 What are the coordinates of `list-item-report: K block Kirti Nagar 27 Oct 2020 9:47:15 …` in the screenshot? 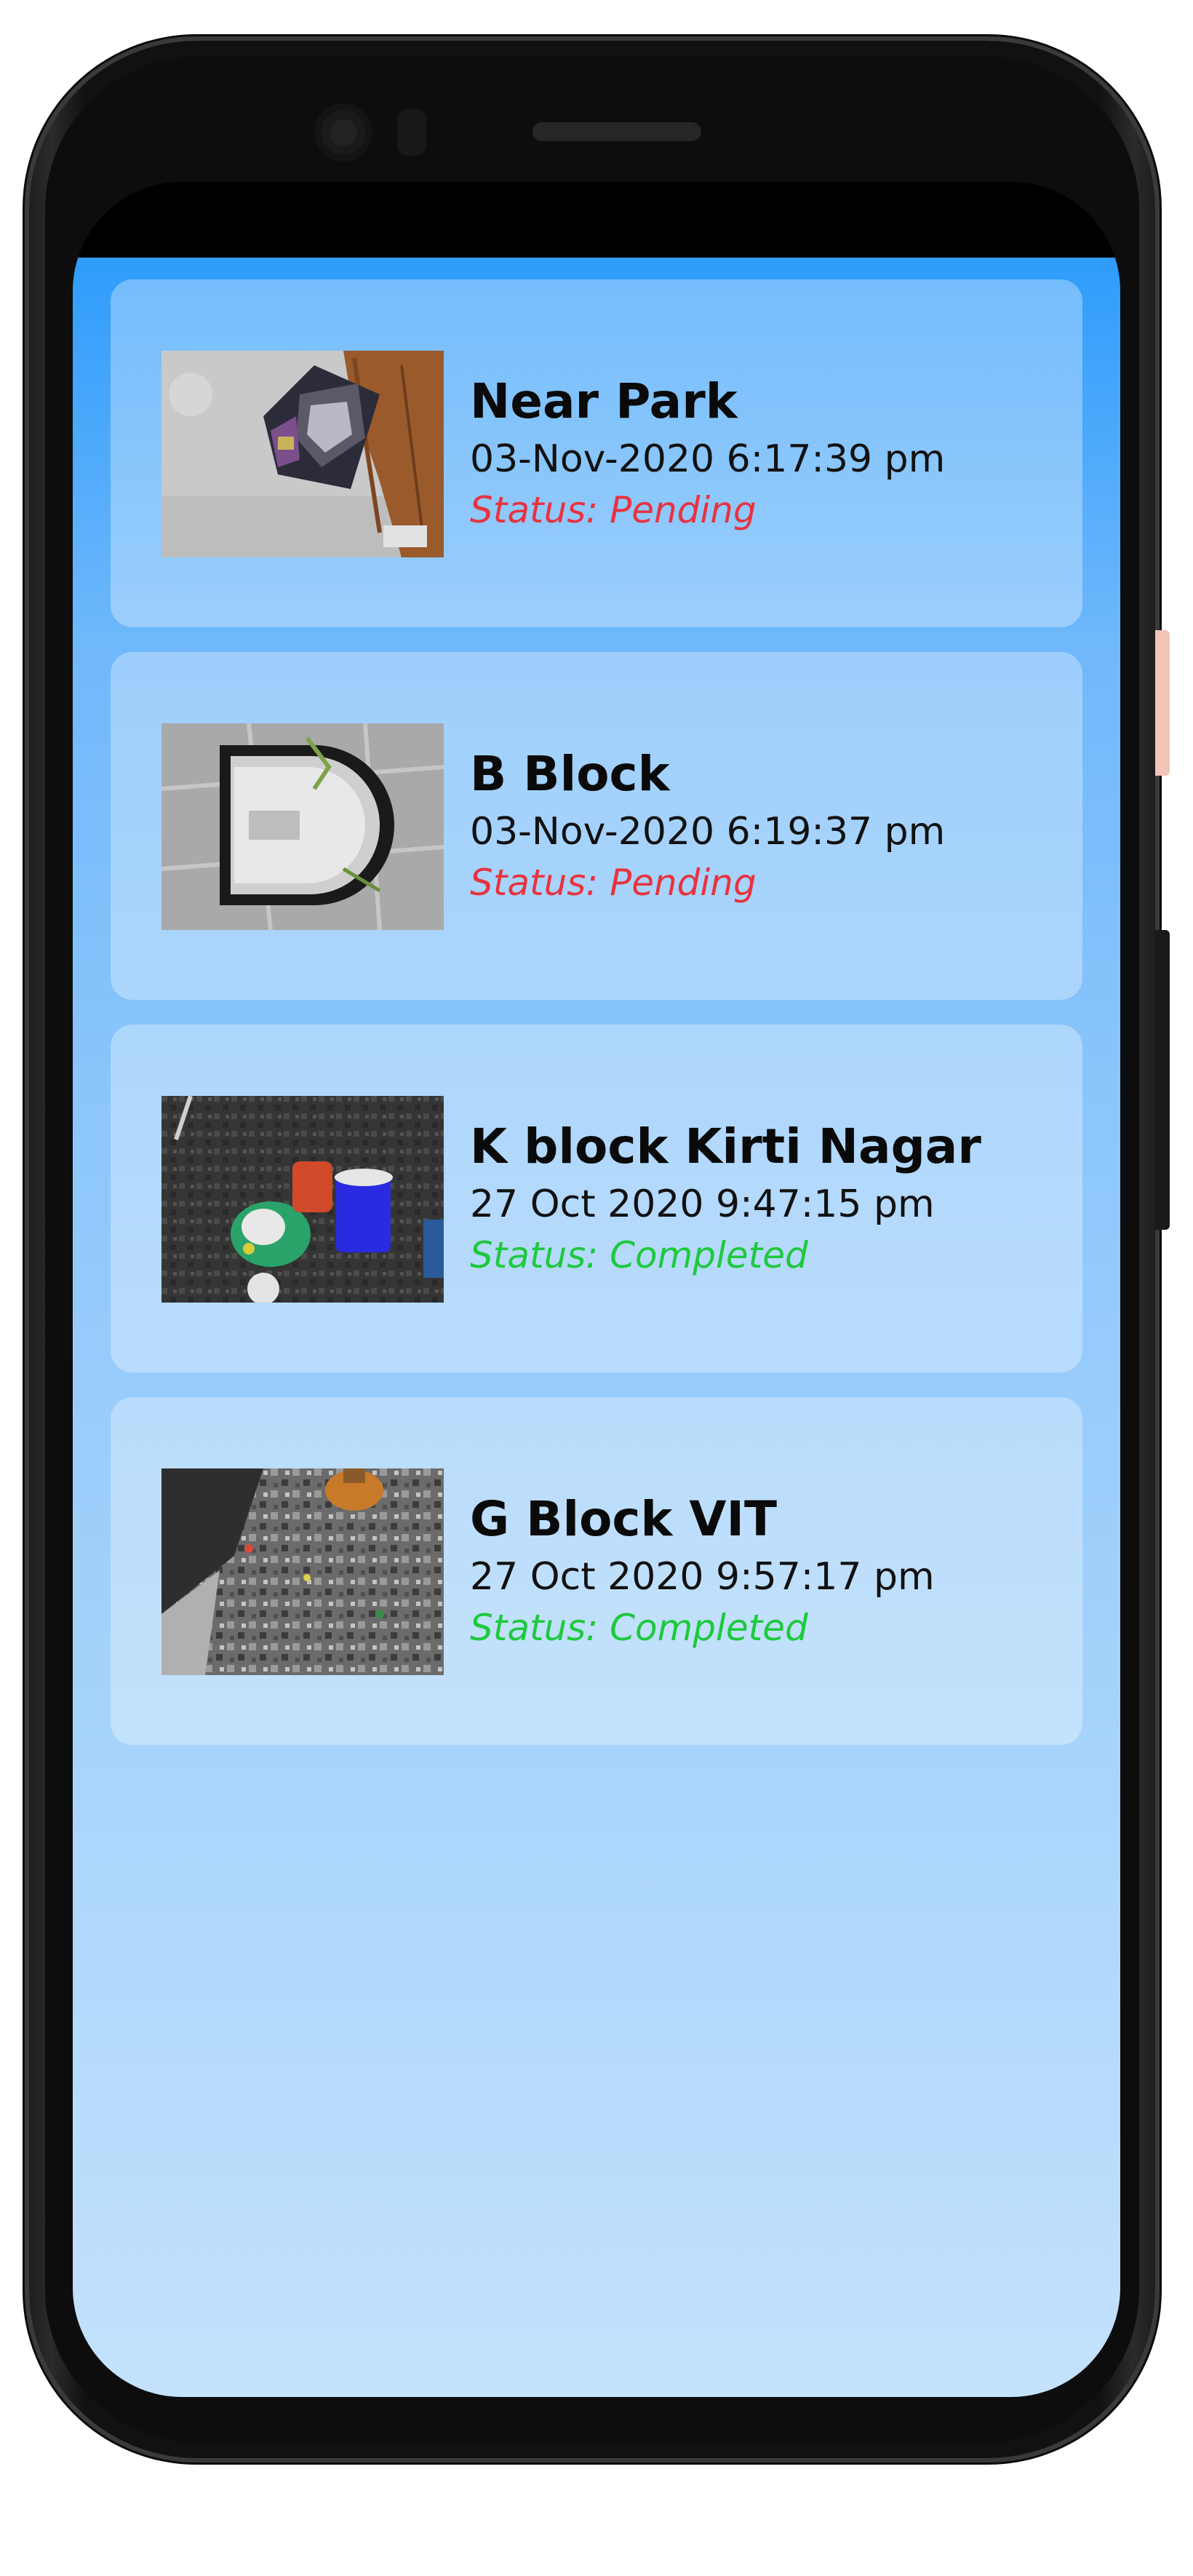 It's located at (596, 1198).